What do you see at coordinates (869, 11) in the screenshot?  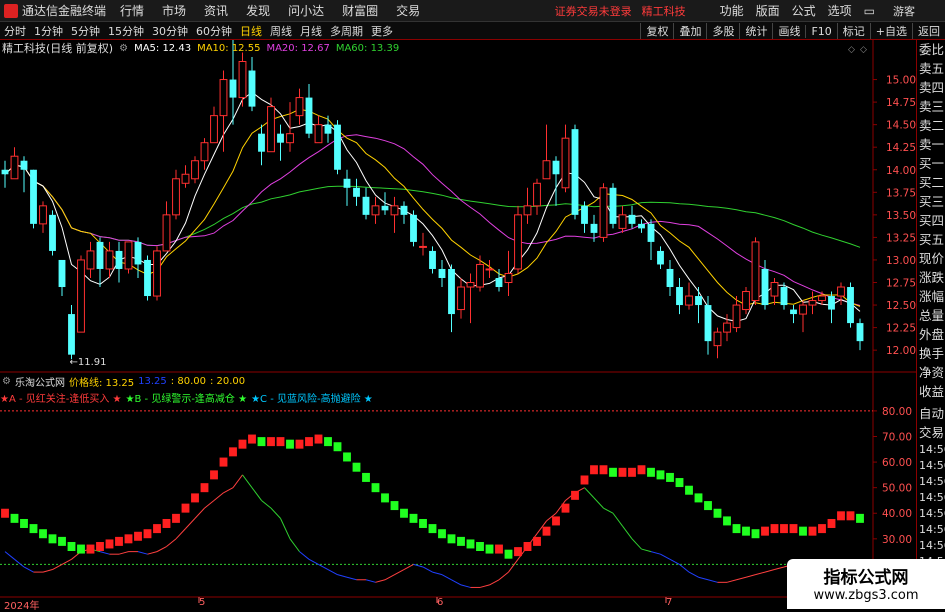 I see `minimize-icon: ▭` at bounding box center [869, 11].